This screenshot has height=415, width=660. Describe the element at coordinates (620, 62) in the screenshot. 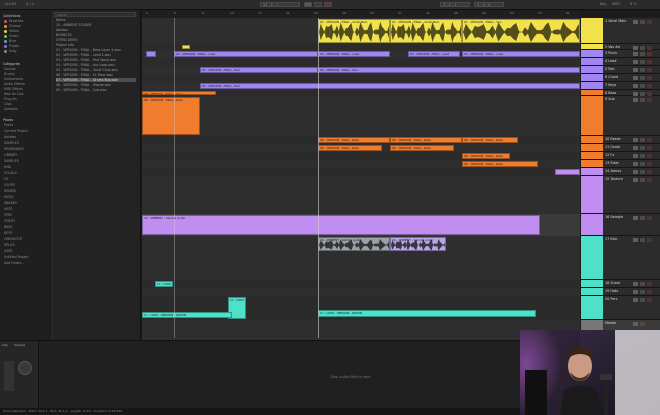

I see `track-header: 4 Lead` at that location.